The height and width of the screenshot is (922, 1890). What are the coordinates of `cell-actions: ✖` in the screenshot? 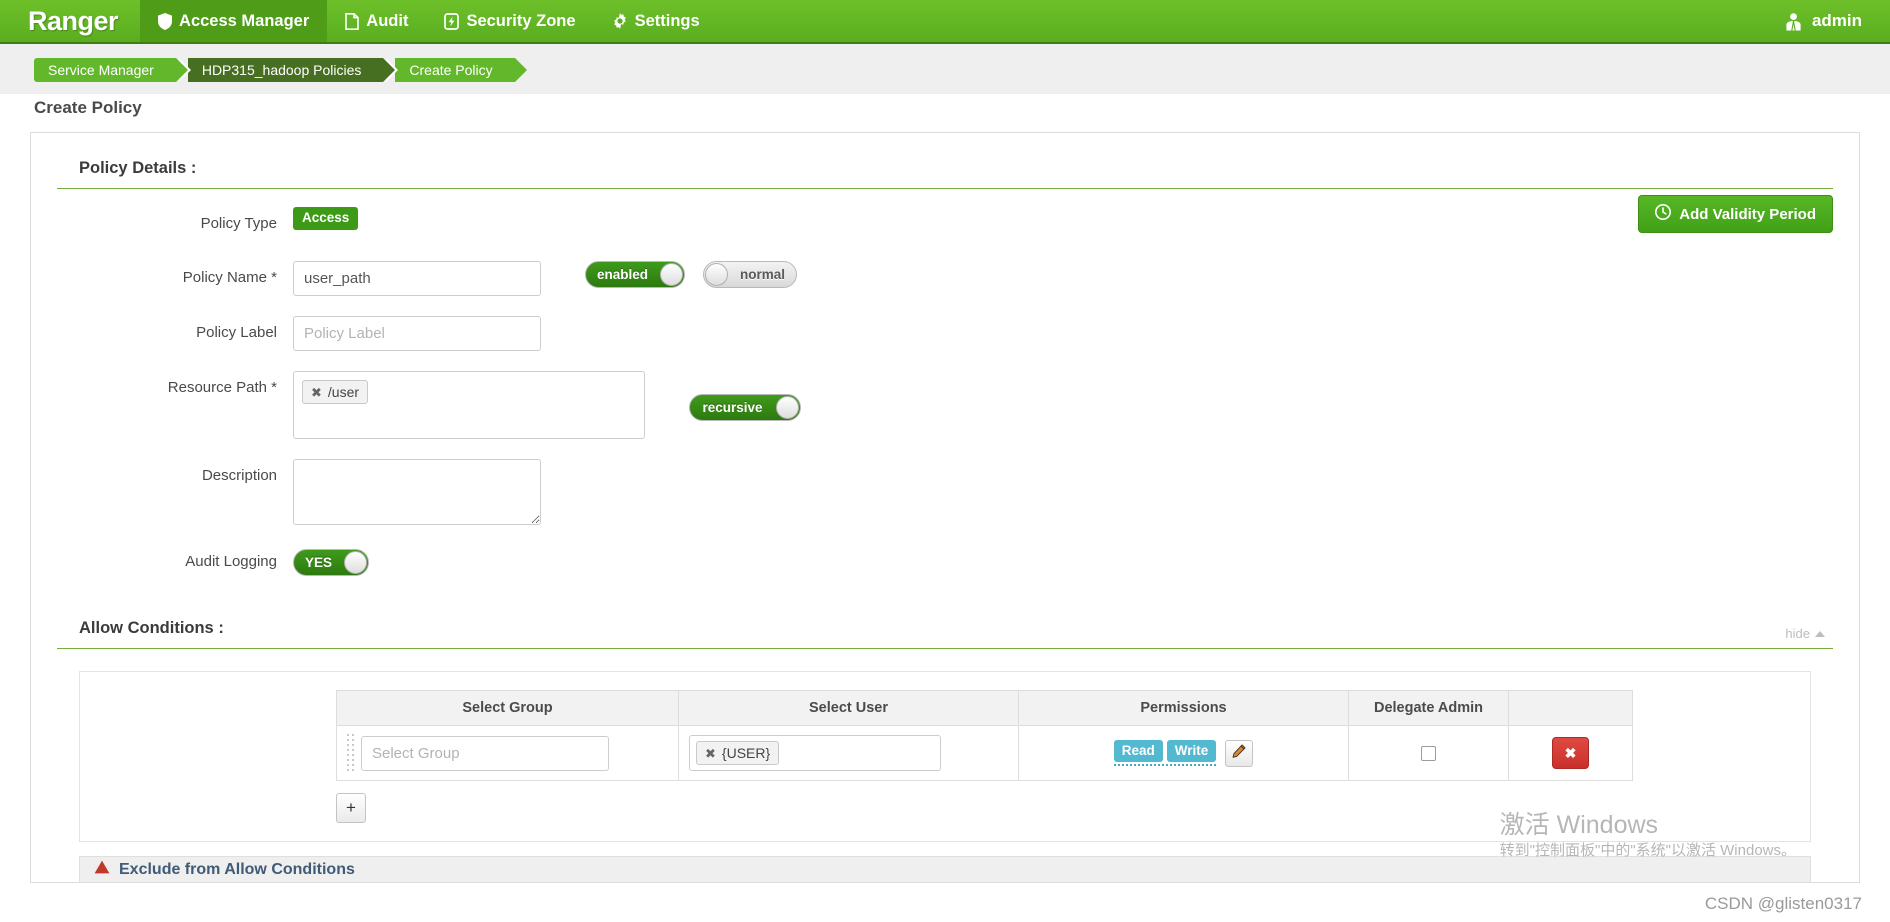 It's located at (1570, 753).